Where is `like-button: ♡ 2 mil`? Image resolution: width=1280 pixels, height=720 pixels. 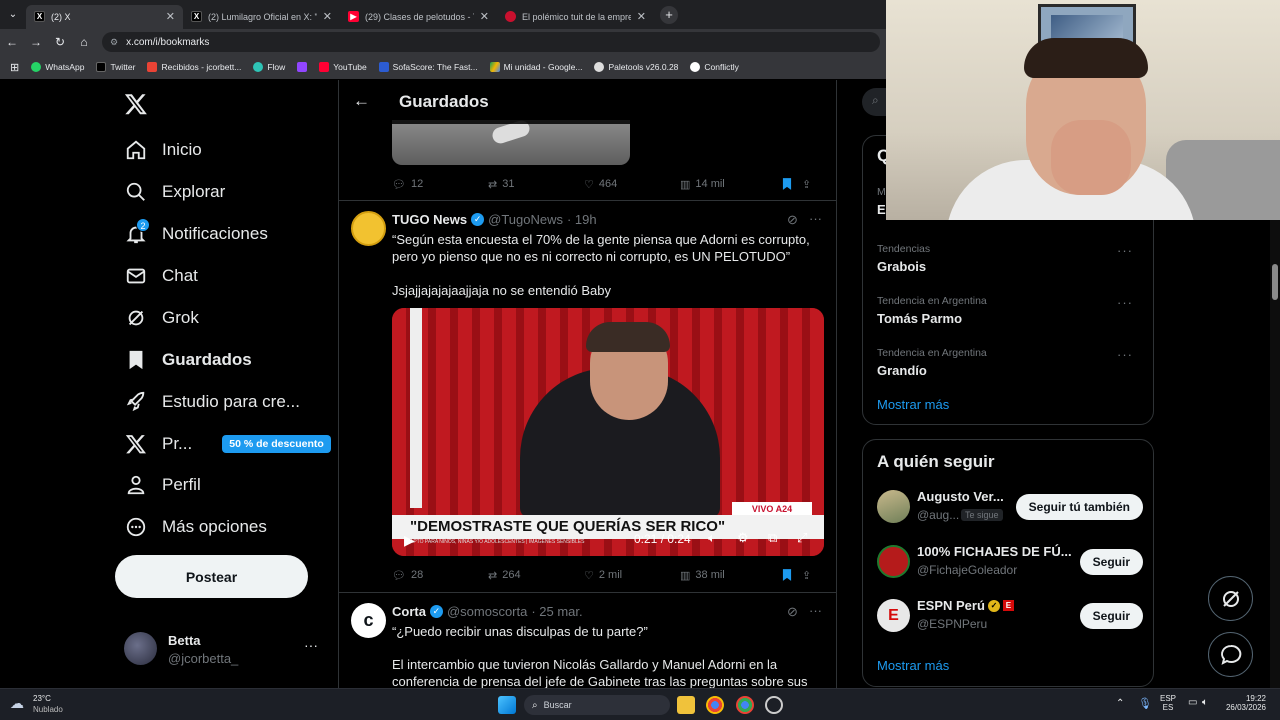
like-button: ♡ 2 mil is located at coordinates (632, 575).